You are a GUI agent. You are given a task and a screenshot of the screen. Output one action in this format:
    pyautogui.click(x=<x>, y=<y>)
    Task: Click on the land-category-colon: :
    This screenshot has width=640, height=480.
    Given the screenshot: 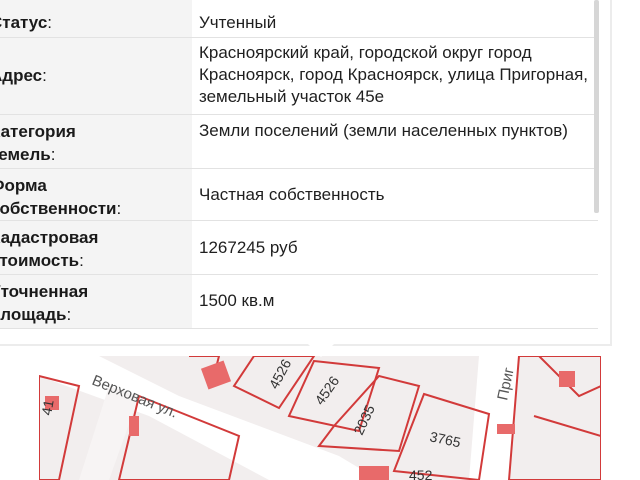 What is the action you would take?
    pyautogui.click(x=53, y=154)
    